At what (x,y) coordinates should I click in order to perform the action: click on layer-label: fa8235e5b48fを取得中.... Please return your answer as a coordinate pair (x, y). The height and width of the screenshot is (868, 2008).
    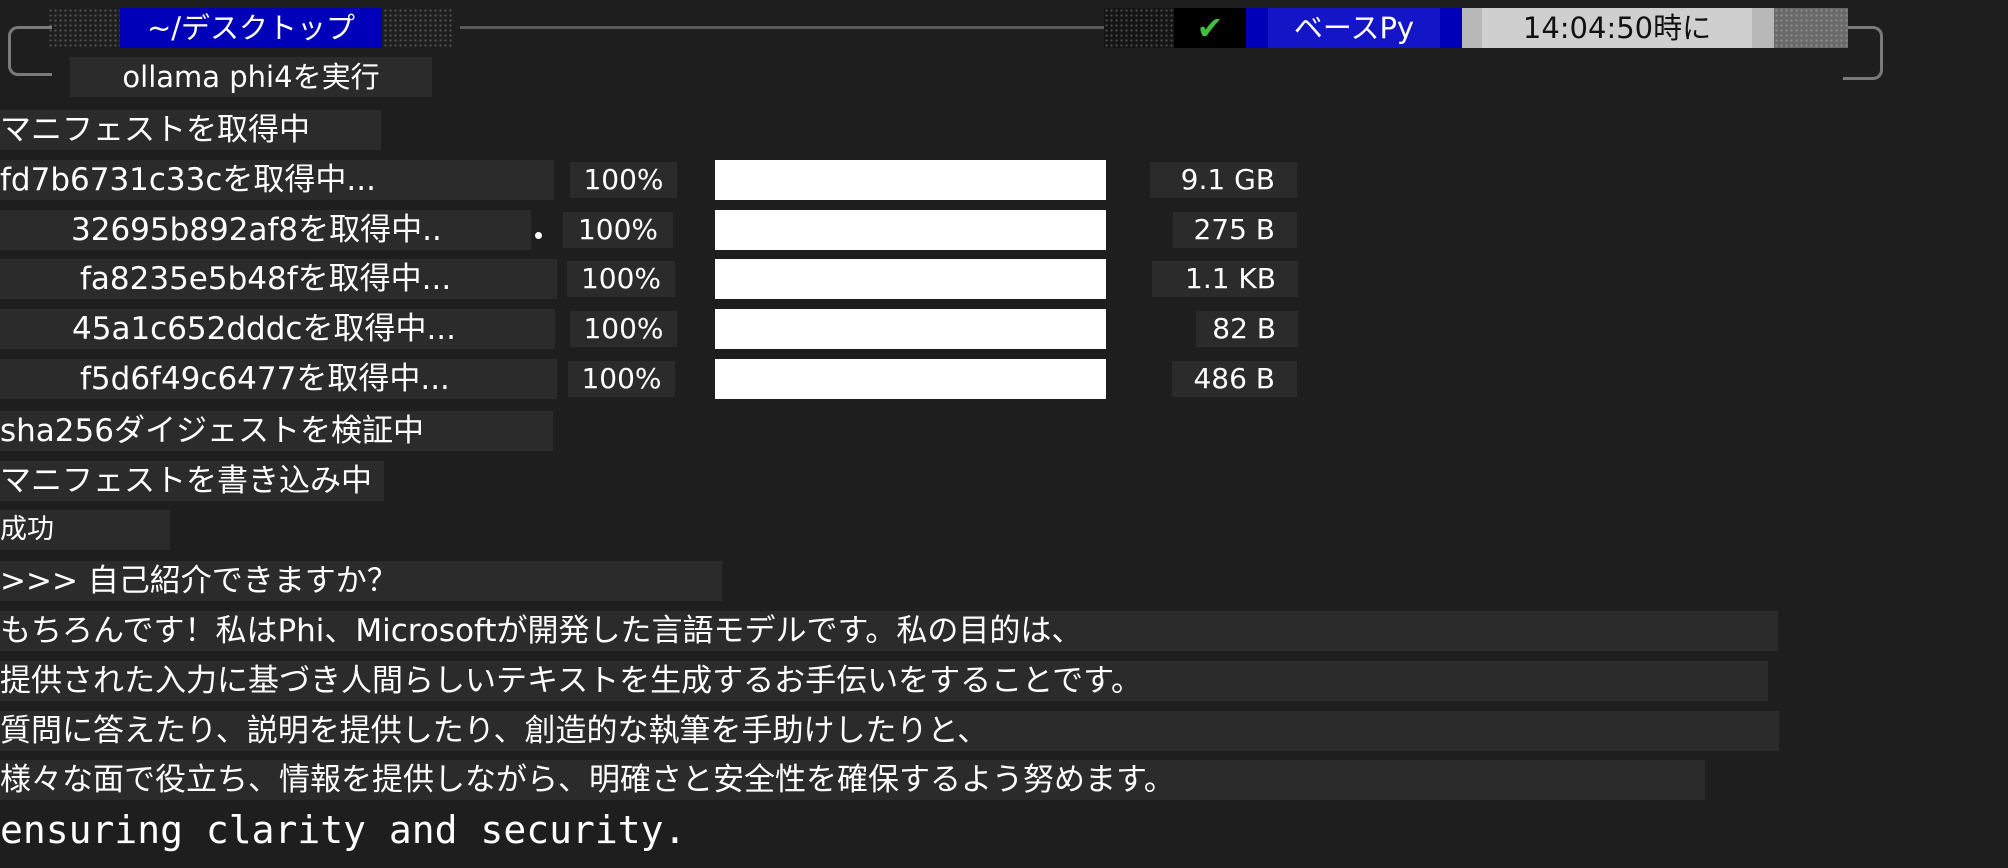
    Looking at the image, I should click on (278, 279).